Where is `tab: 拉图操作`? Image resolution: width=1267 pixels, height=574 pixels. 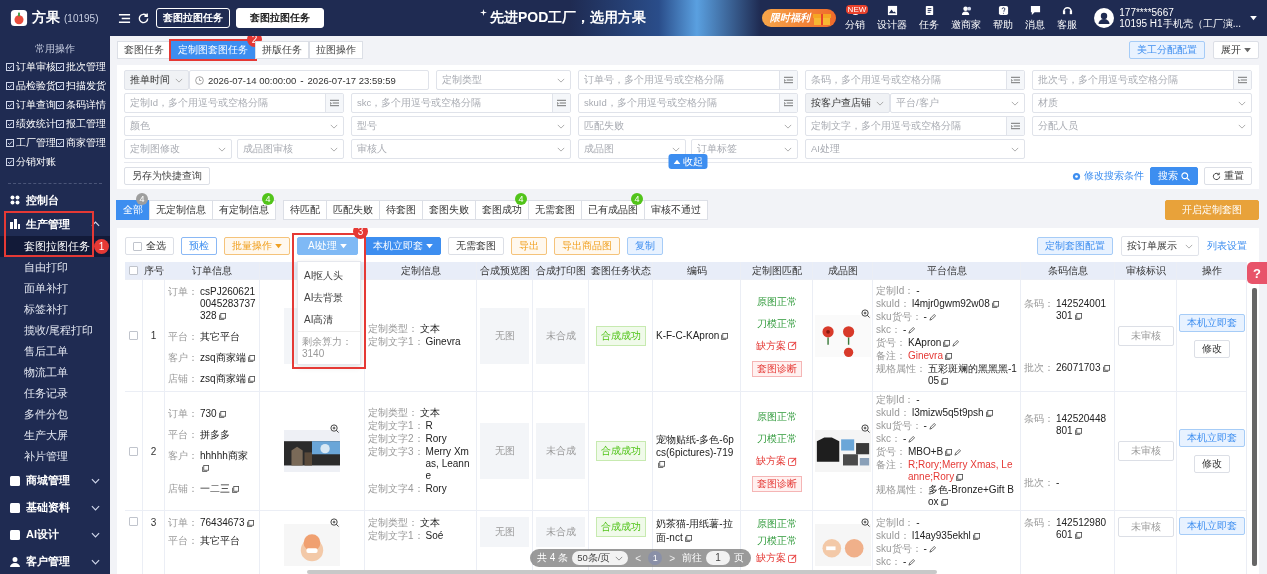 tab: 拉图操作 is located at coordinates (336, 50).